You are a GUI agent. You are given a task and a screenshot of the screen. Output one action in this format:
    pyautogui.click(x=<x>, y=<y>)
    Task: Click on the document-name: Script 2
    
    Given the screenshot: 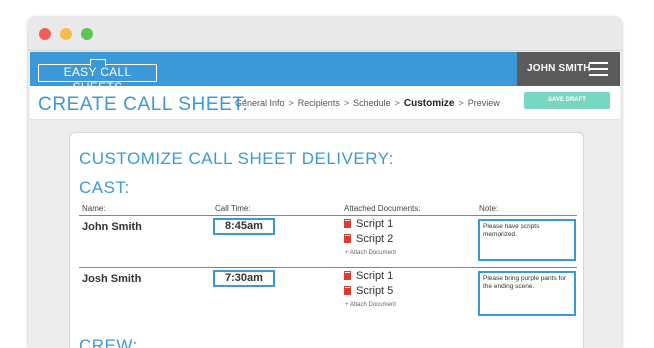 What is the action you would take?
    pyautogui.click(x=375, y=239)
    